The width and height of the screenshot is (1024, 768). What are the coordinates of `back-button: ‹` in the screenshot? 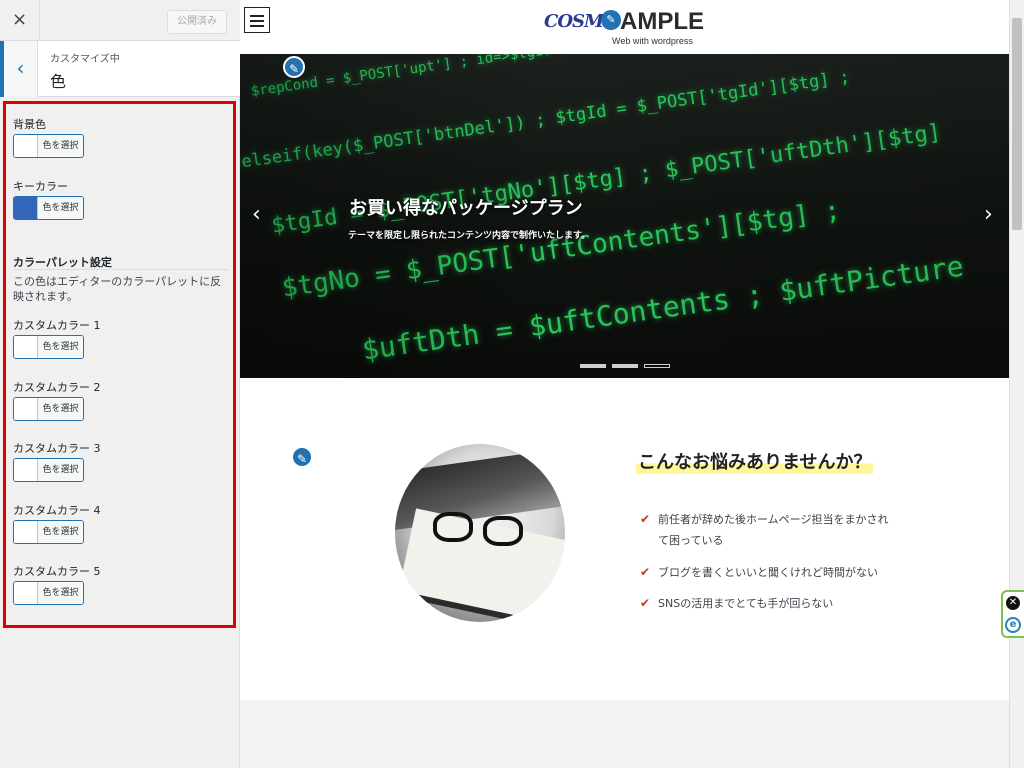 It's located at (19, 69).